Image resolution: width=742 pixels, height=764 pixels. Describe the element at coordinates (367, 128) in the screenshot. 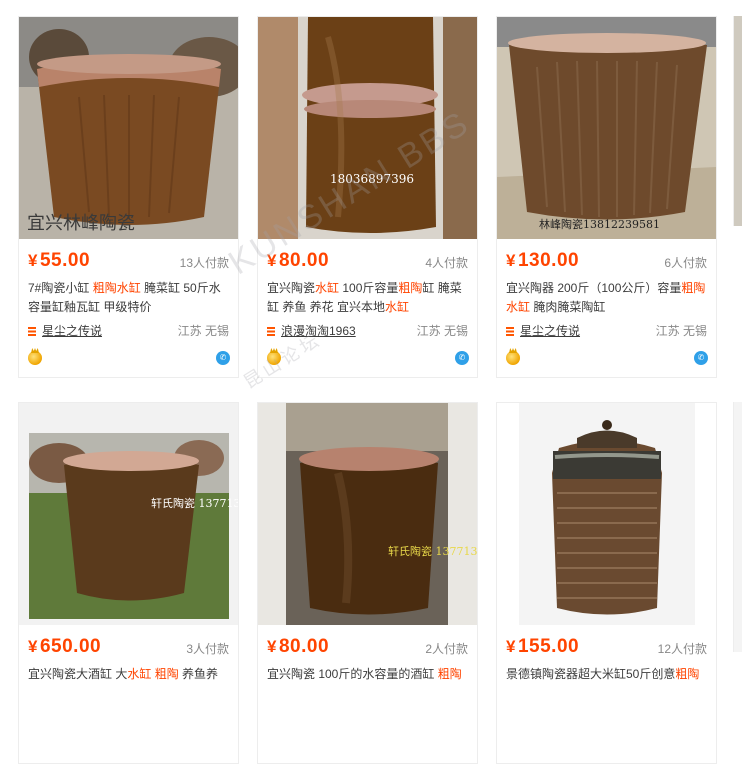

I see `product-image: 18036897396` at that location.